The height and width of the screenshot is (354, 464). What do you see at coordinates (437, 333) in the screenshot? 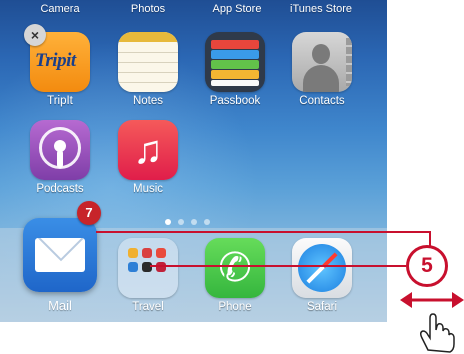
I see `hand-icon` at bounding box center [437, 333].